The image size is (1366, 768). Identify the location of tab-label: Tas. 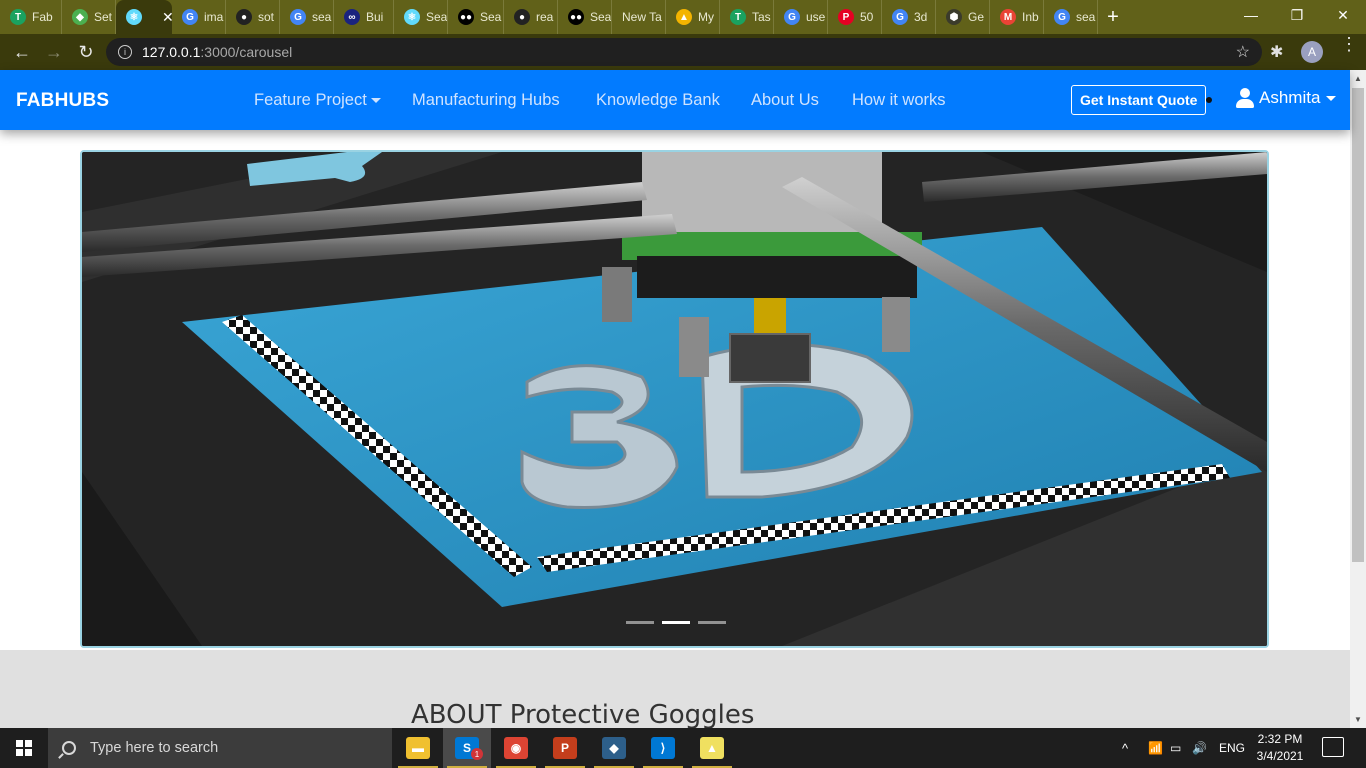
(761, 17).